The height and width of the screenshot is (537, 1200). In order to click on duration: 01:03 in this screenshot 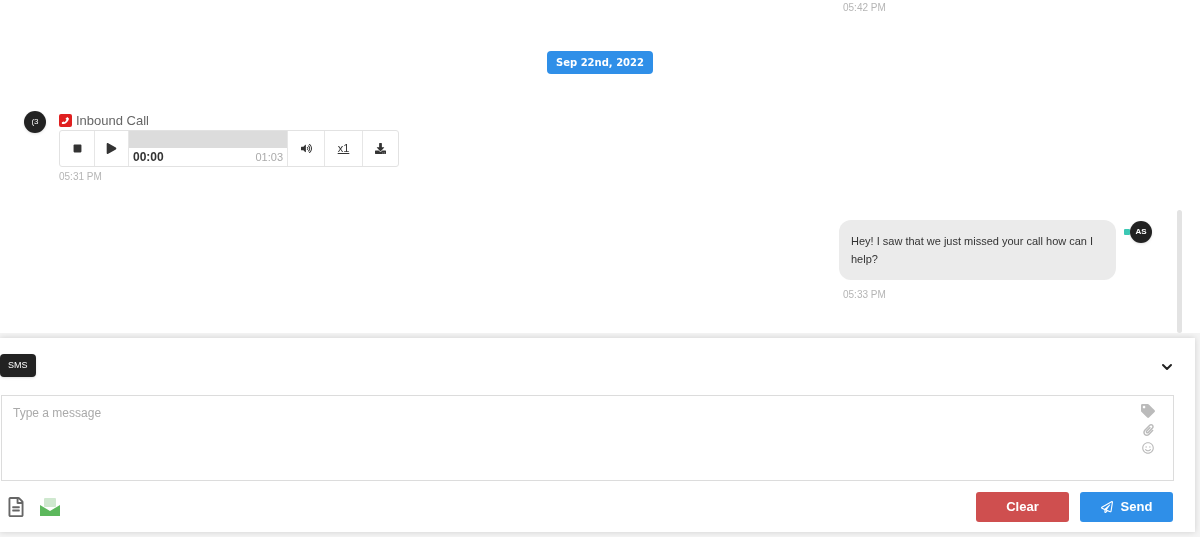, I will do `click(269, 157)`.